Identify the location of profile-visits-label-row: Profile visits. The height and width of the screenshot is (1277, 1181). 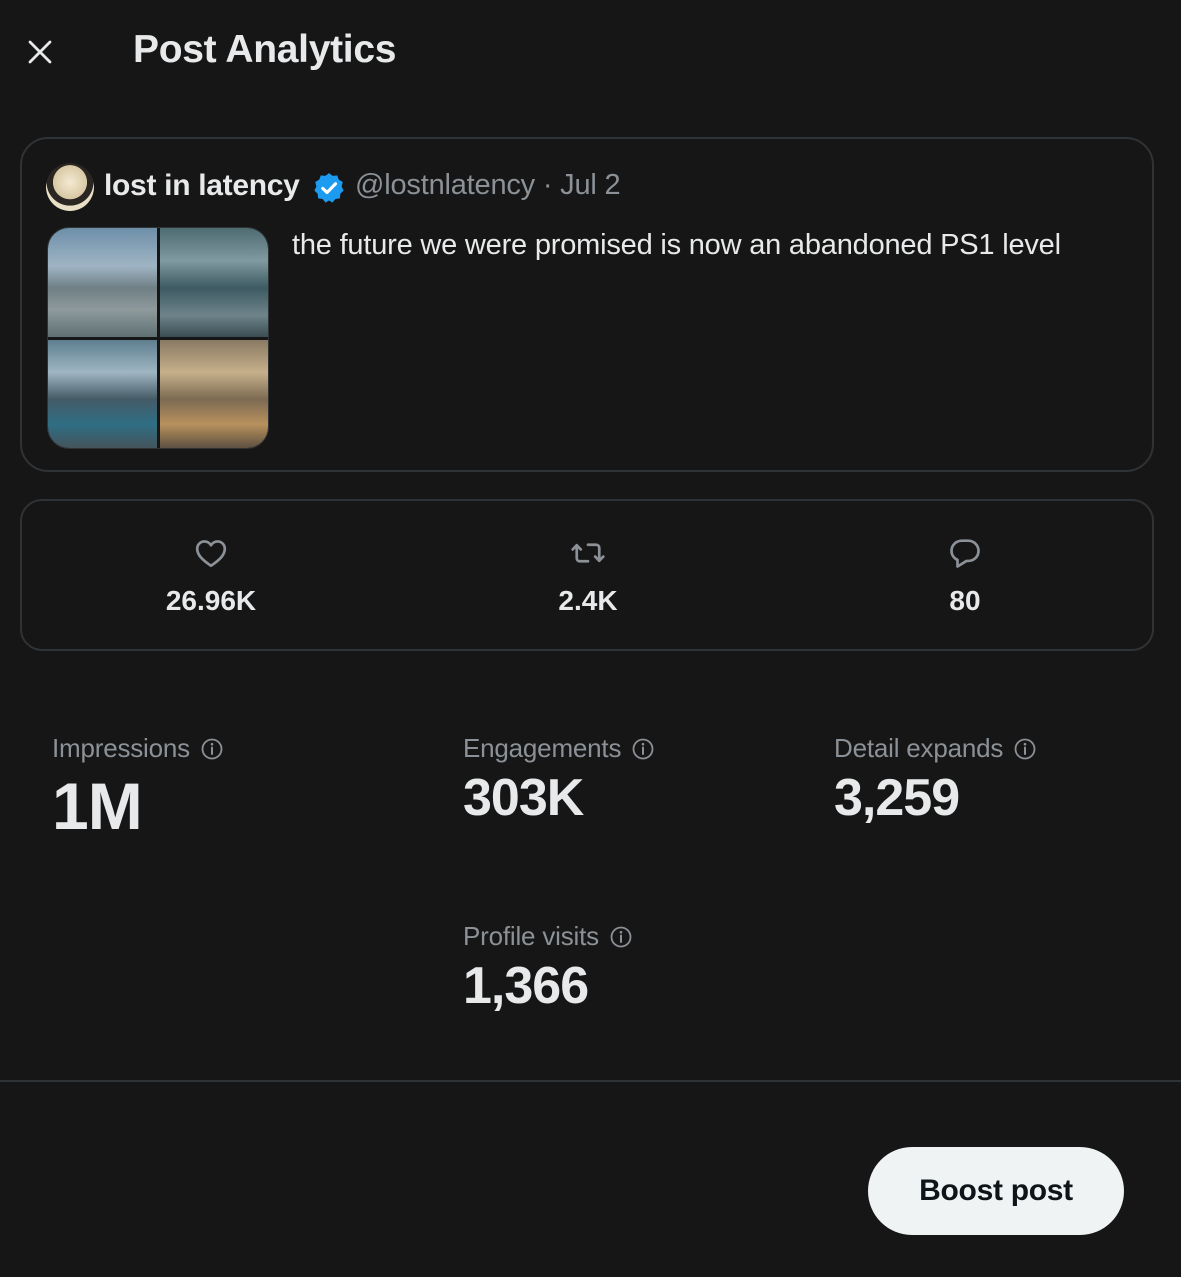
(548, 936).